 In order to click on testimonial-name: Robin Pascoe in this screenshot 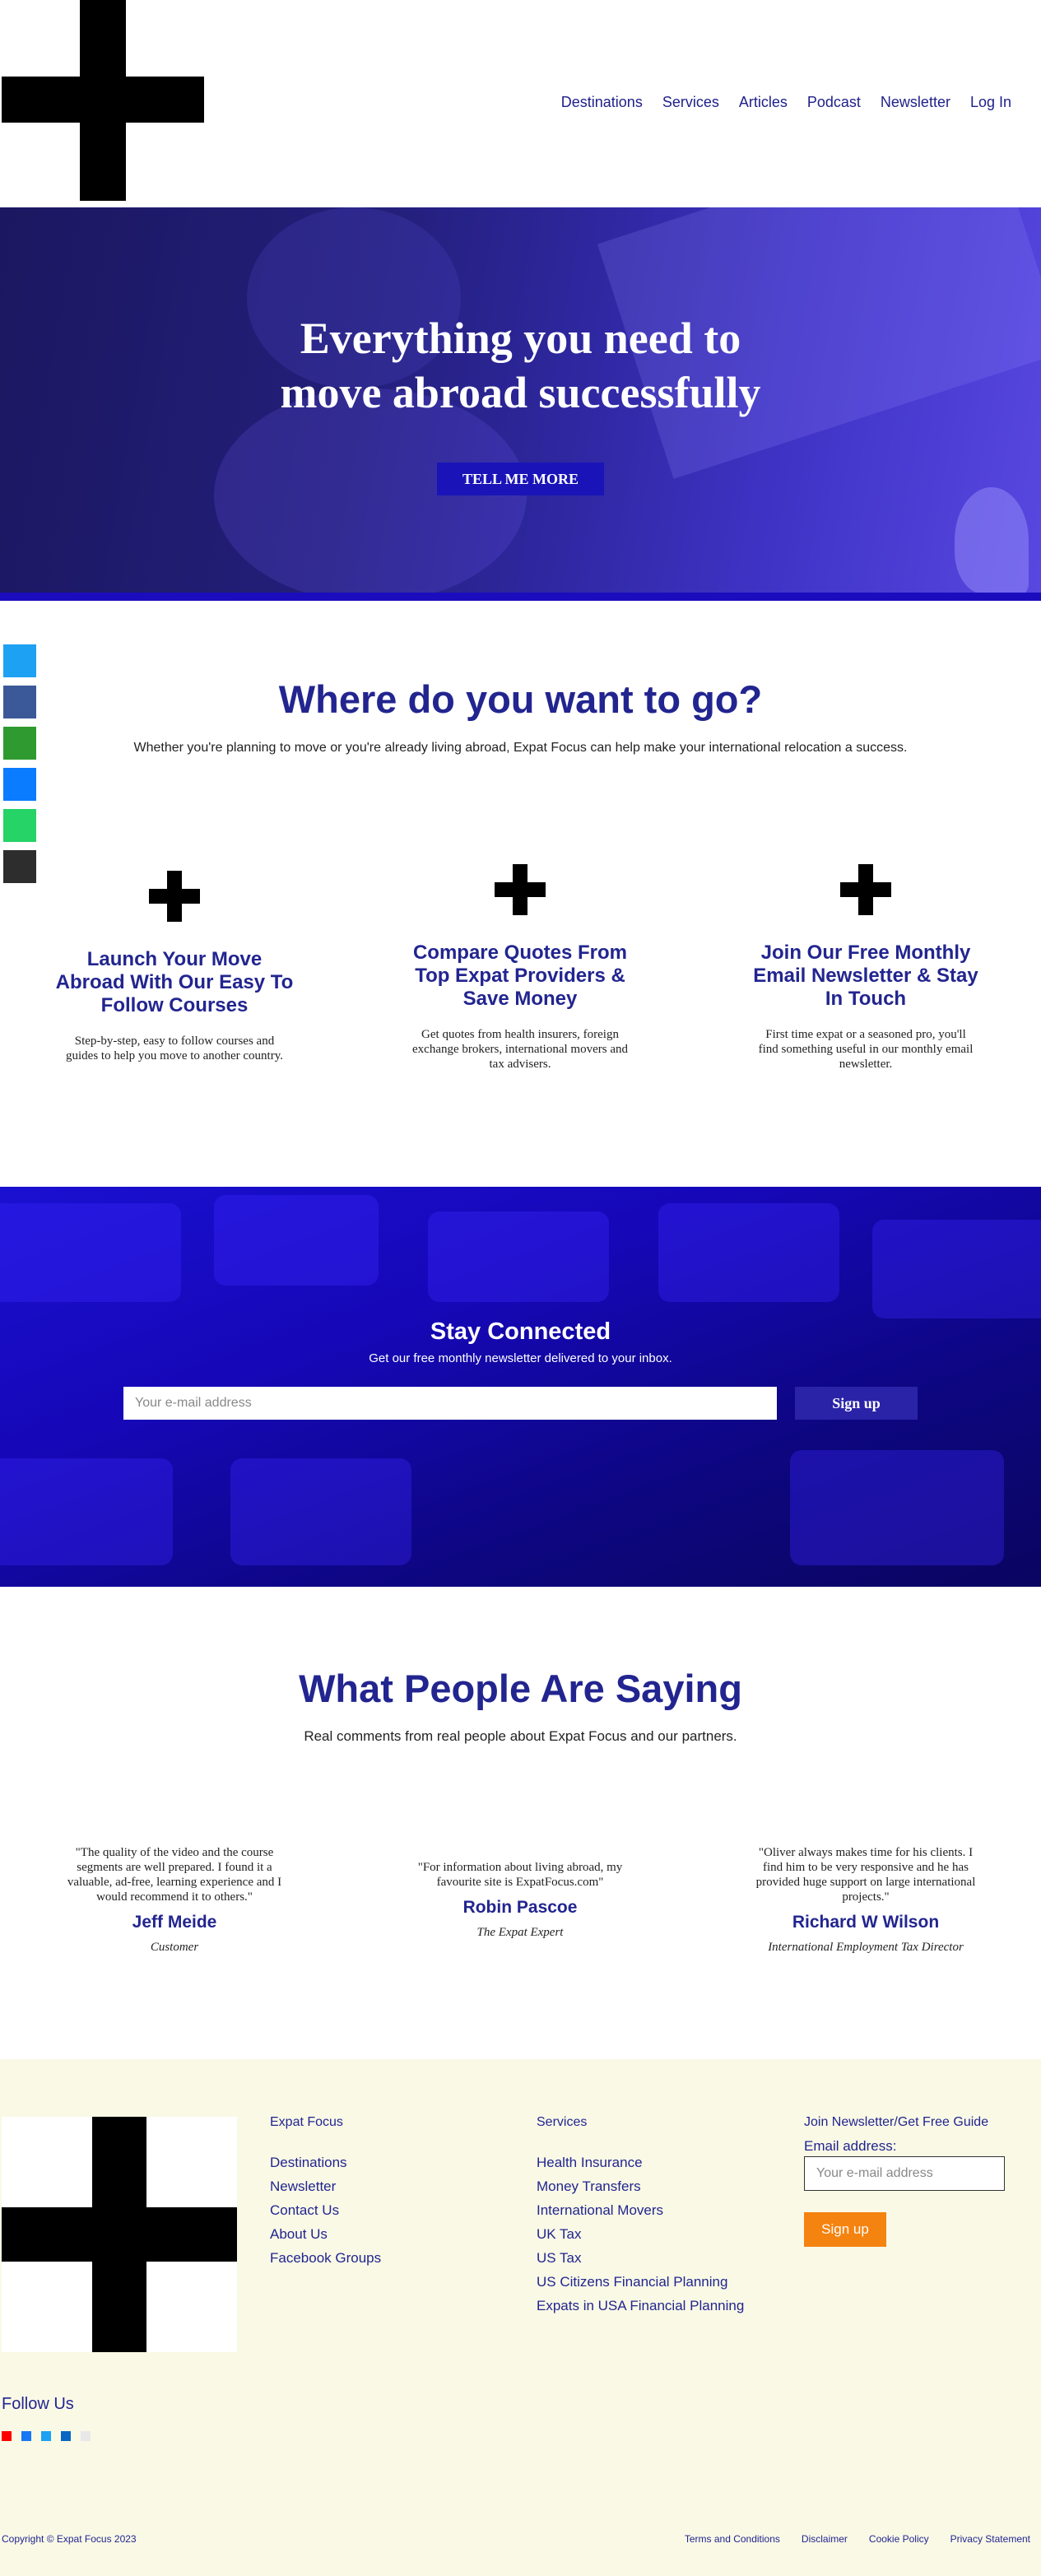, I will do `click(520, 1907)`.